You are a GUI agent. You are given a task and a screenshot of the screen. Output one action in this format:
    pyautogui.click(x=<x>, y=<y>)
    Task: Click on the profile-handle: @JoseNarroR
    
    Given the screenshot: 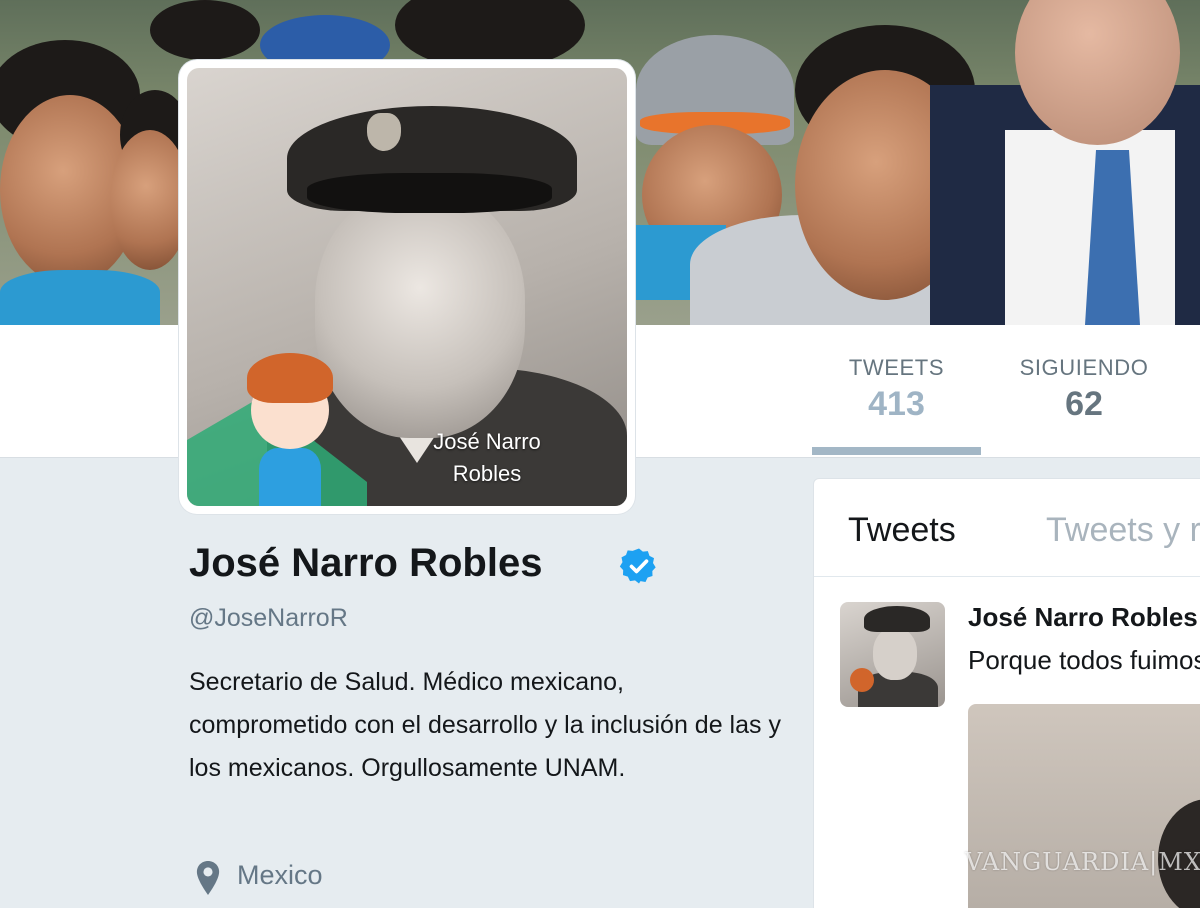 What is the action you would take?
    pyautogui.click(x=268, y=618)
    